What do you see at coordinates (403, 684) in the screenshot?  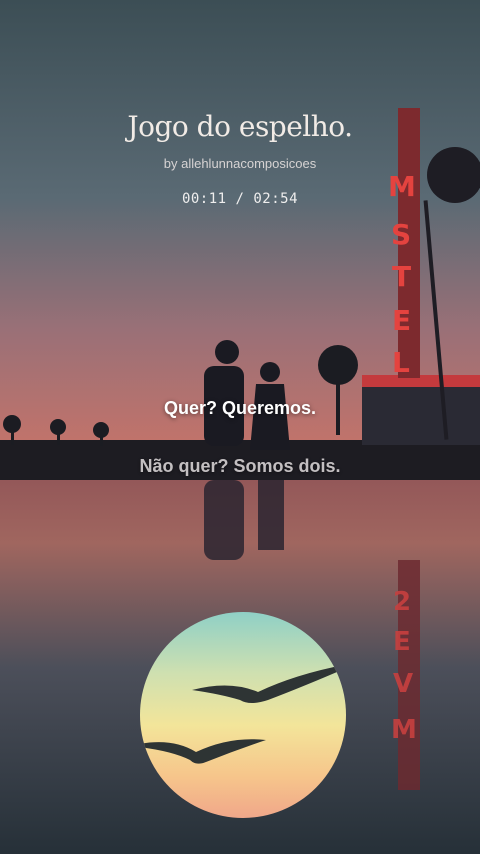 I see `svg-text: V` at bounding box center [403, 684].